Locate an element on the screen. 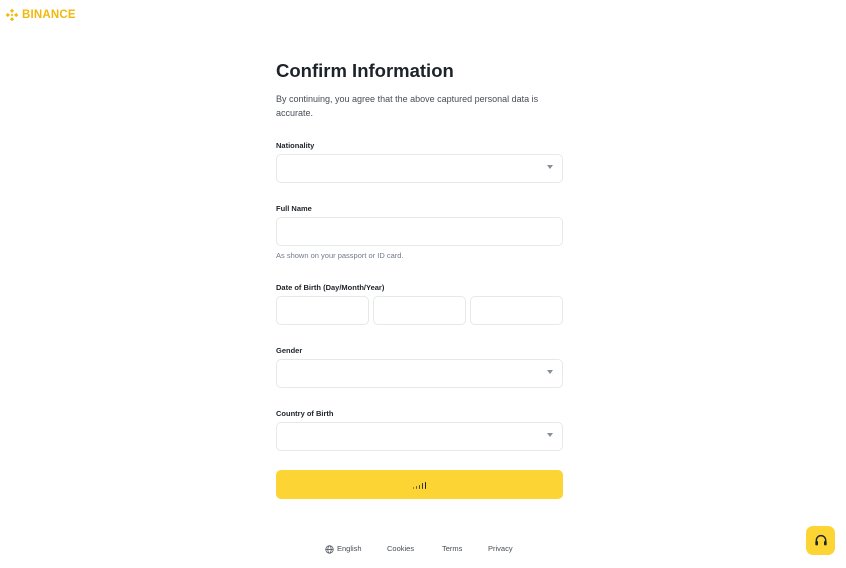 The image size is (846, 568). dob-label: Date of Birth (Day/Month/Year) is located at coordinates (330, 287).